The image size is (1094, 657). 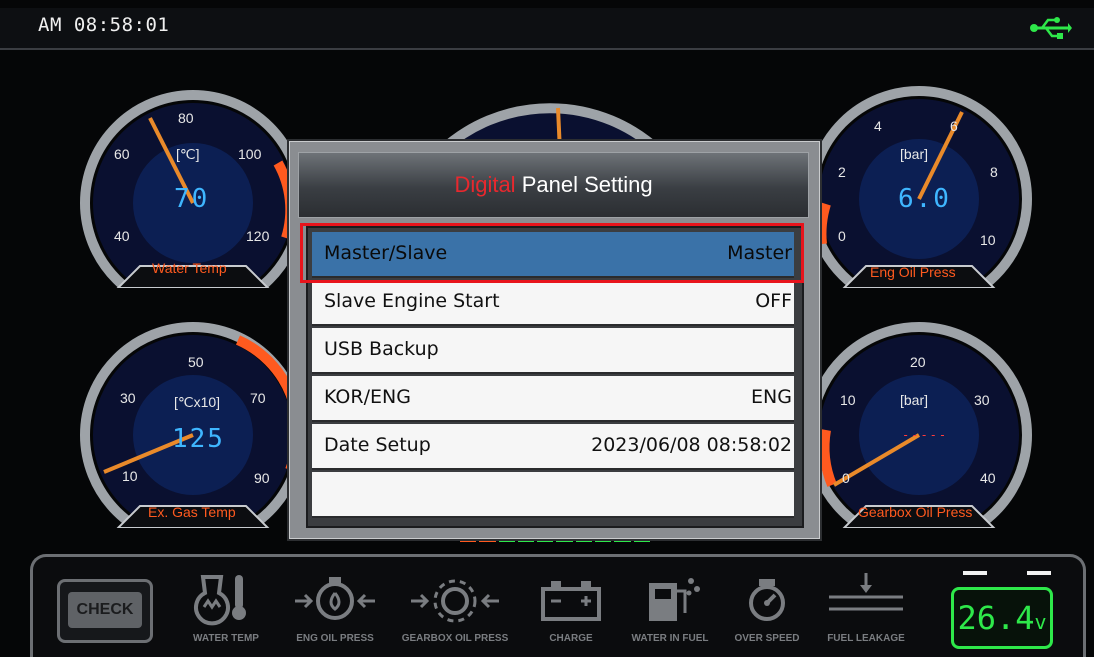 What do you see at coordinates (335, 598) in the screenshot?
I see `oil-press-icon` at bounding box center [335, 598].